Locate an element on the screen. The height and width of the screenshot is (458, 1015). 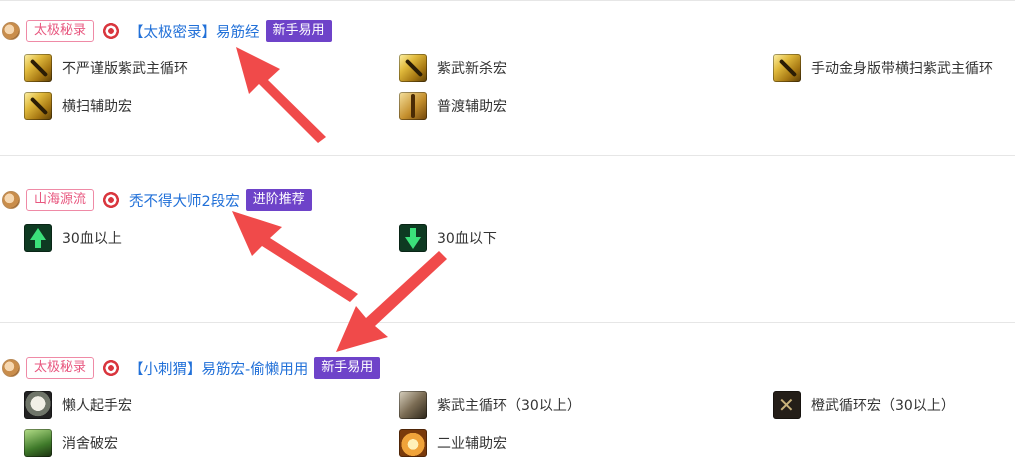
skill-label: 橙武循环宏（30以上） is located at coordinates (883, 406).